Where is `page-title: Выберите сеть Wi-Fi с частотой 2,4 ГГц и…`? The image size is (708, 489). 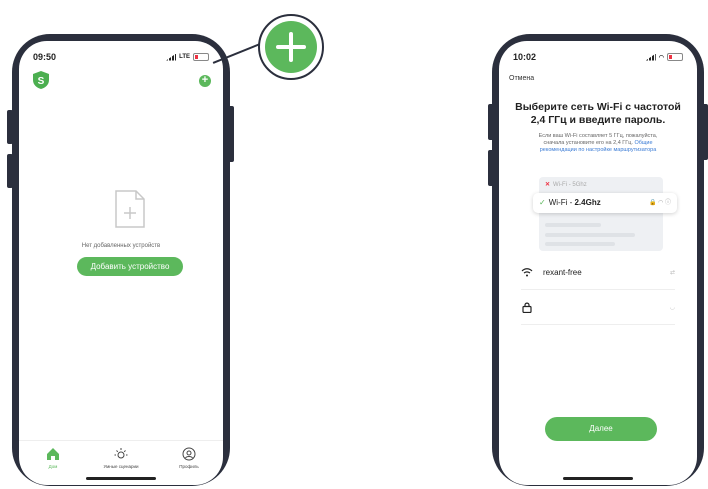
page-title: Выберите сеть Wi-Fi с частотой 2,4 ГГц и… is located at coordinates (598, 114).